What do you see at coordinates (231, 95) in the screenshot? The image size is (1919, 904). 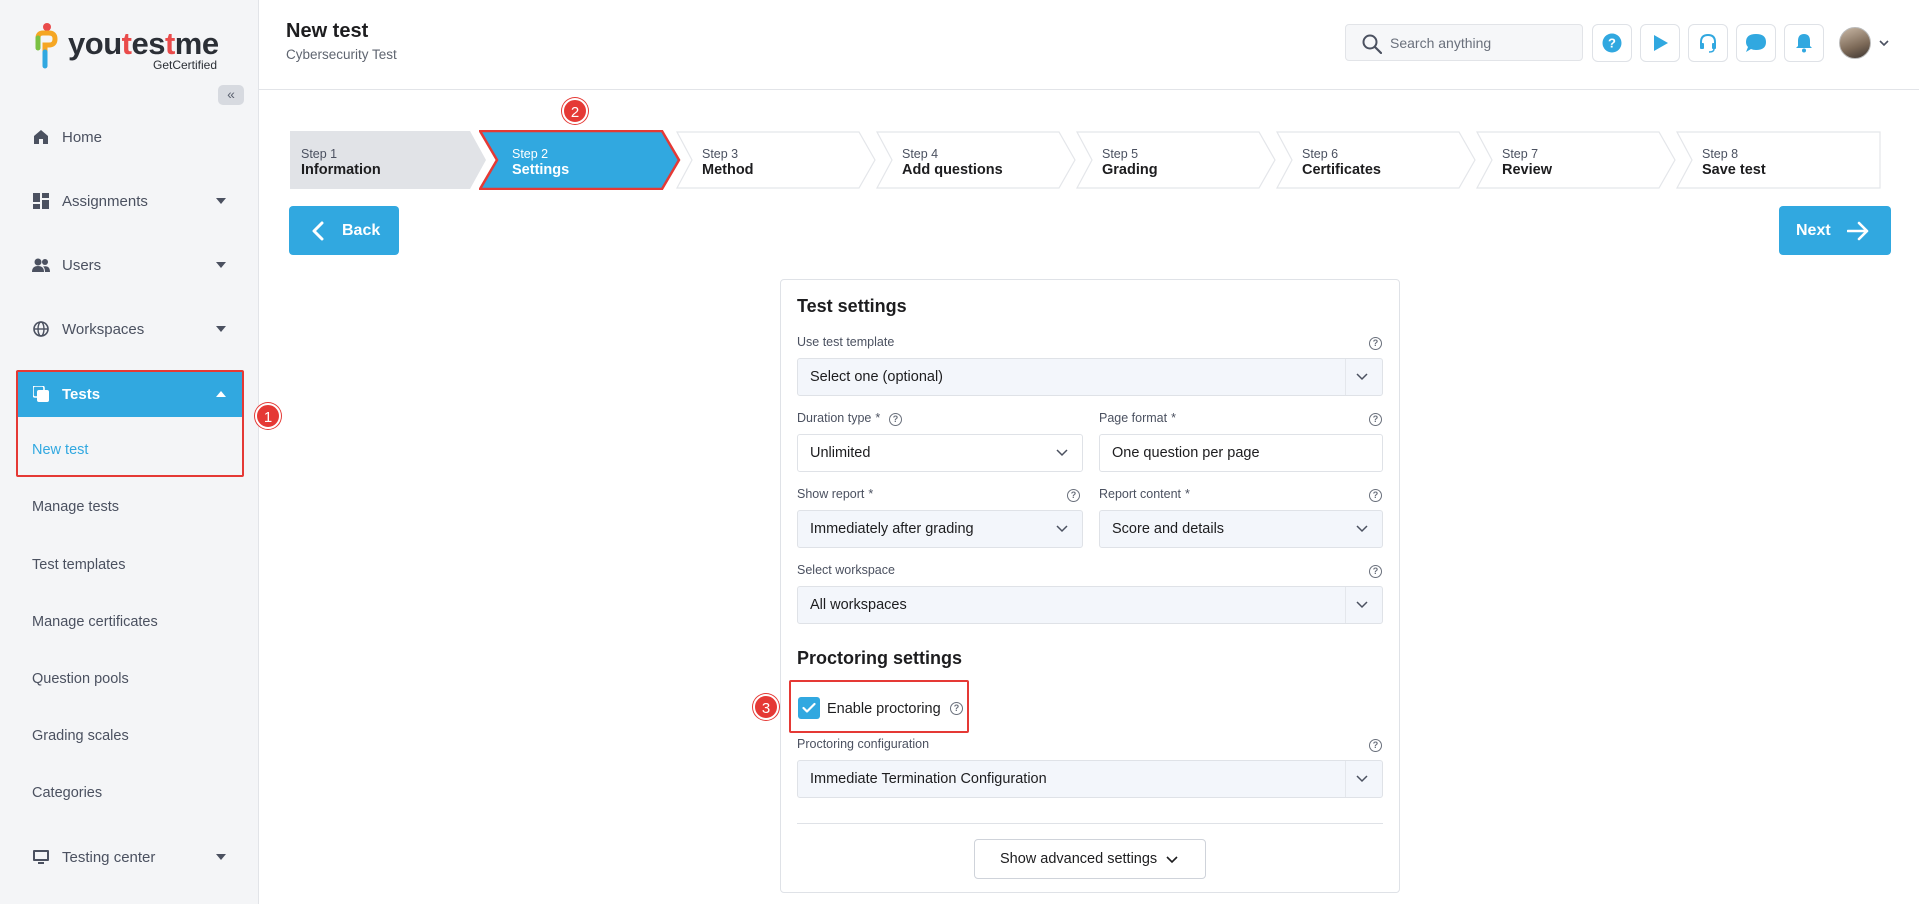 I see `collapse-sidebar-button: «` at bounding box center [231, 95].